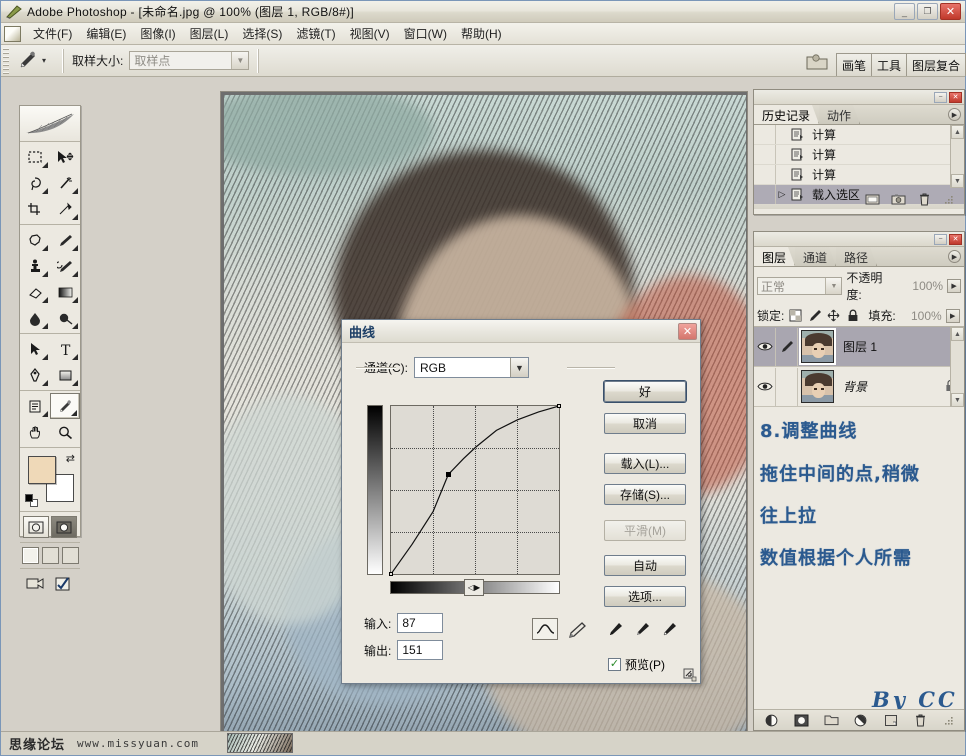  Describe the element at coordinates (35, 292) in the screenshot. I see `eraser-tool` at that location.